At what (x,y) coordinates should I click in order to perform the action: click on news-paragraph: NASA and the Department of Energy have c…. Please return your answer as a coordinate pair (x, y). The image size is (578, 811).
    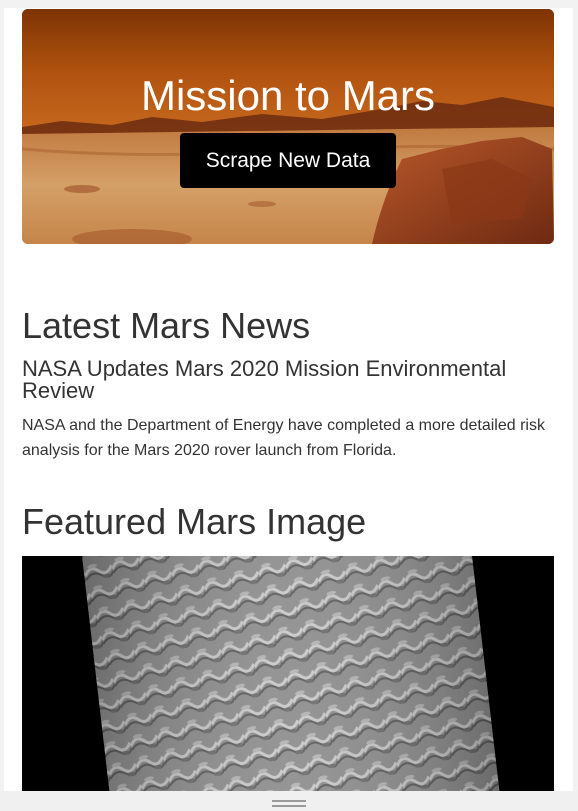
    Looking at the image, I should click on (283, 438).